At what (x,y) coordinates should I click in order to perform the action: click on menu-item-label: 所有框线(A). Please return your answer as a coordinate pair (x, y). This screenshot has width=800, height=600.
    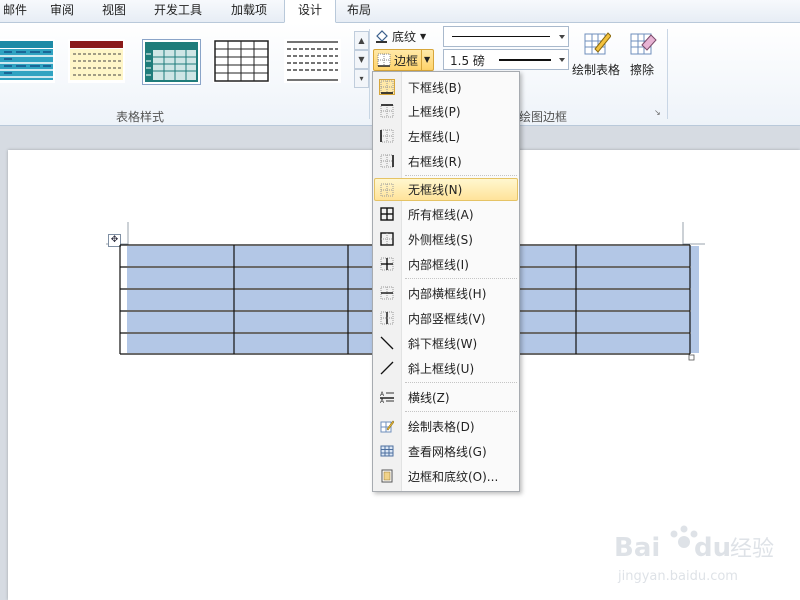
    Looking at the image, I should click on (441, 214).